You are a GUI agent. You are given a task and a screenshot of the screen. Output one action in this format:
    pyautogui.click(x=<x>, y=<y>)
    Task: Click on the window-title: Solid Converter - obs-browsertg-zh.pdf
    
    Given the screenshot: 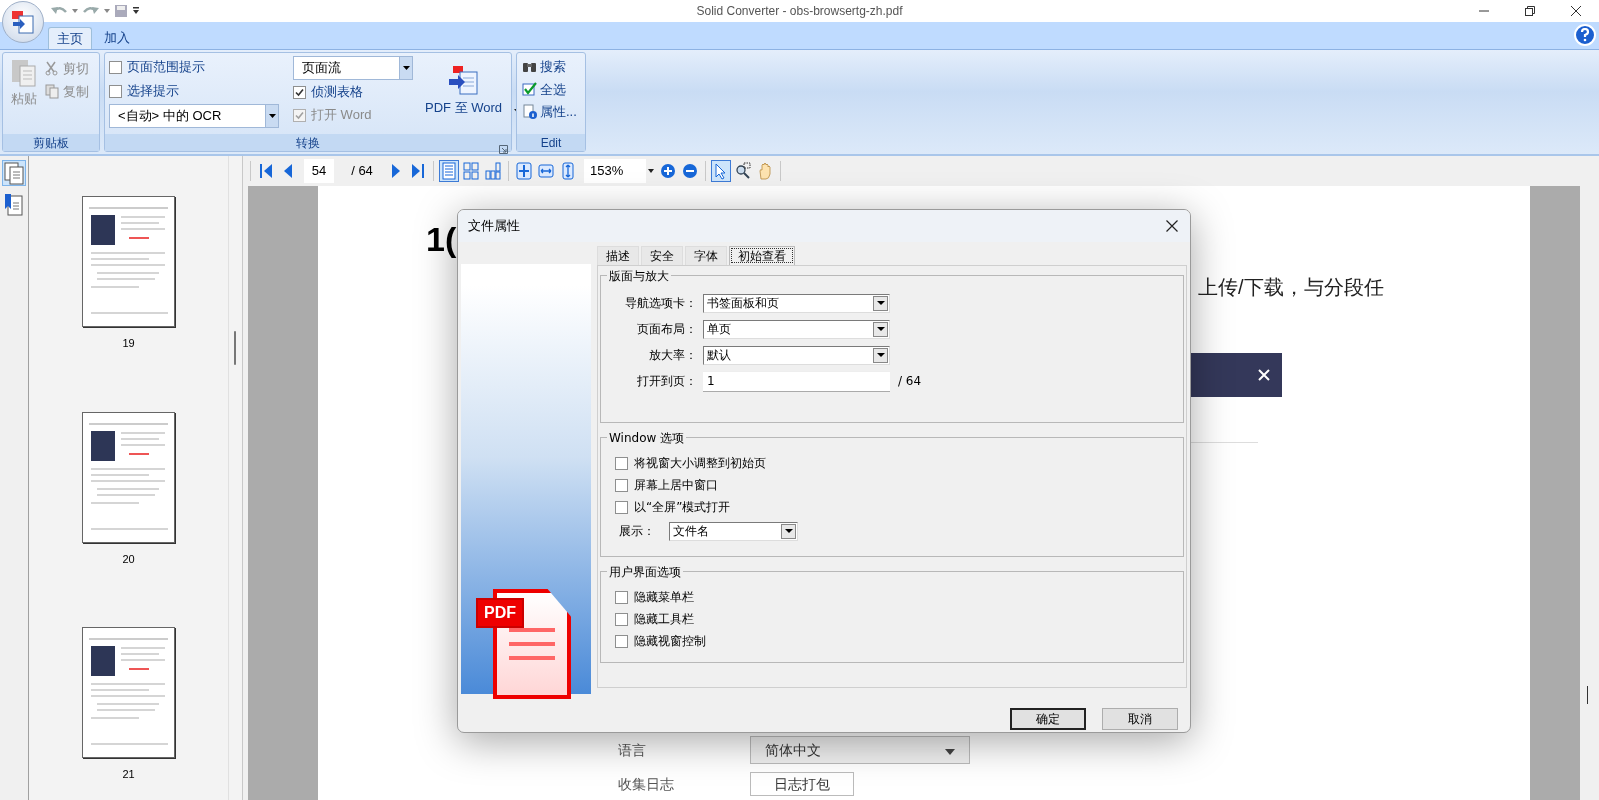 What is the action you would take?
    pyautogui.click(x=799, y=11)
    